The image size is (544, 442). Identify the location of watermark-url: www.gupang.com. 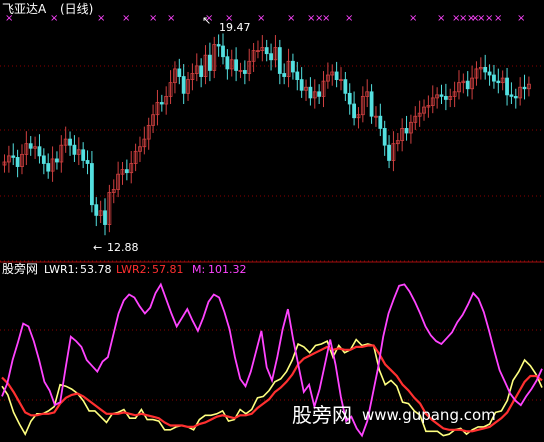
(429, 415).